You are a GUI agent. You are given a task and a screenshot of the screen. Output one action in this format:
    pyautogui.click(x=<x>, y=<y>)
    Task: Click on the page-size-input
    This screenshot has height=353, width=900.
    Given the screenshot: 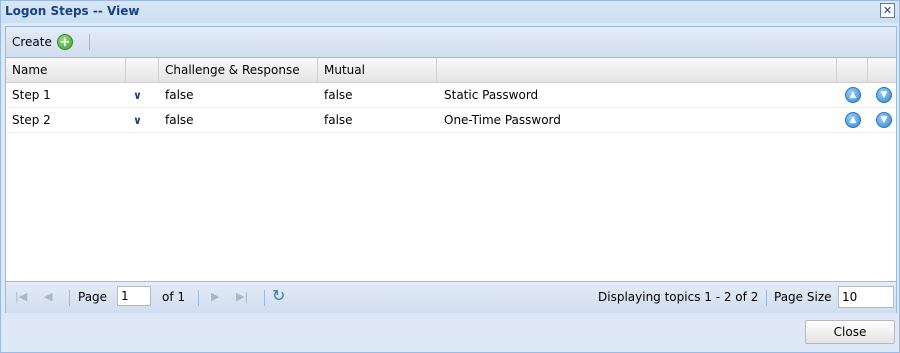 What is the action you would take?
    pyautogui.click(x=866, y=297)
    